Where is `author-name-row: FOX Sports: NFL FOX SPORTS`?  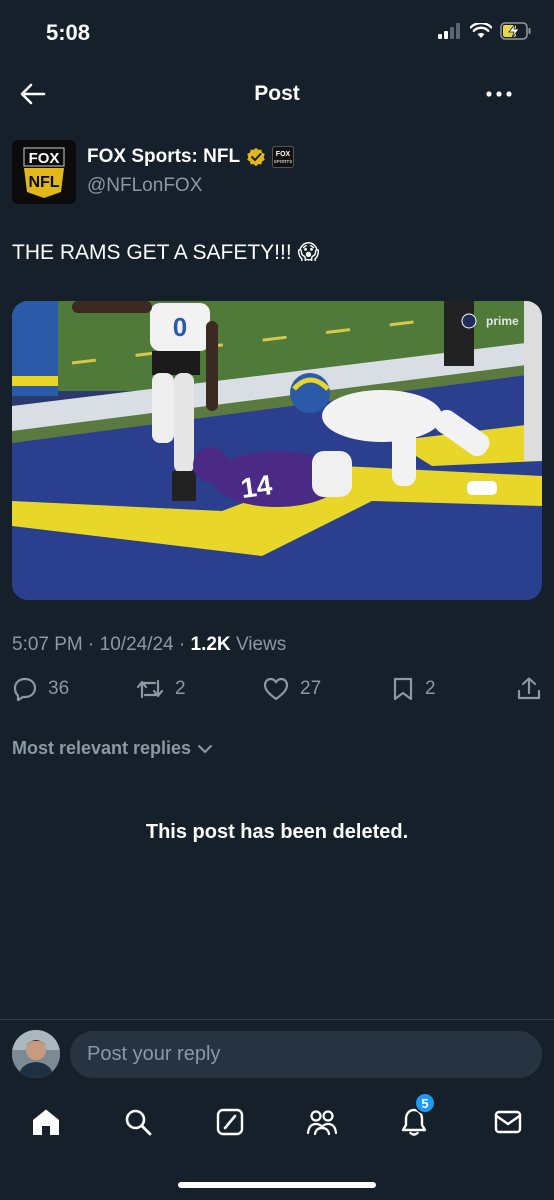 author-name-row: FOX Sports: NFL FOX SPORTS is located at coordinates (191, 157).